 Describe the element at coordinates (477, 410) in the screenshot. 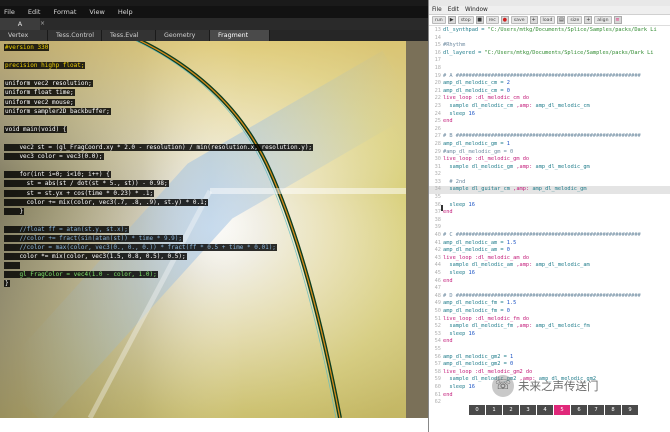

I see `buffer-tab-0: 0` at that location.